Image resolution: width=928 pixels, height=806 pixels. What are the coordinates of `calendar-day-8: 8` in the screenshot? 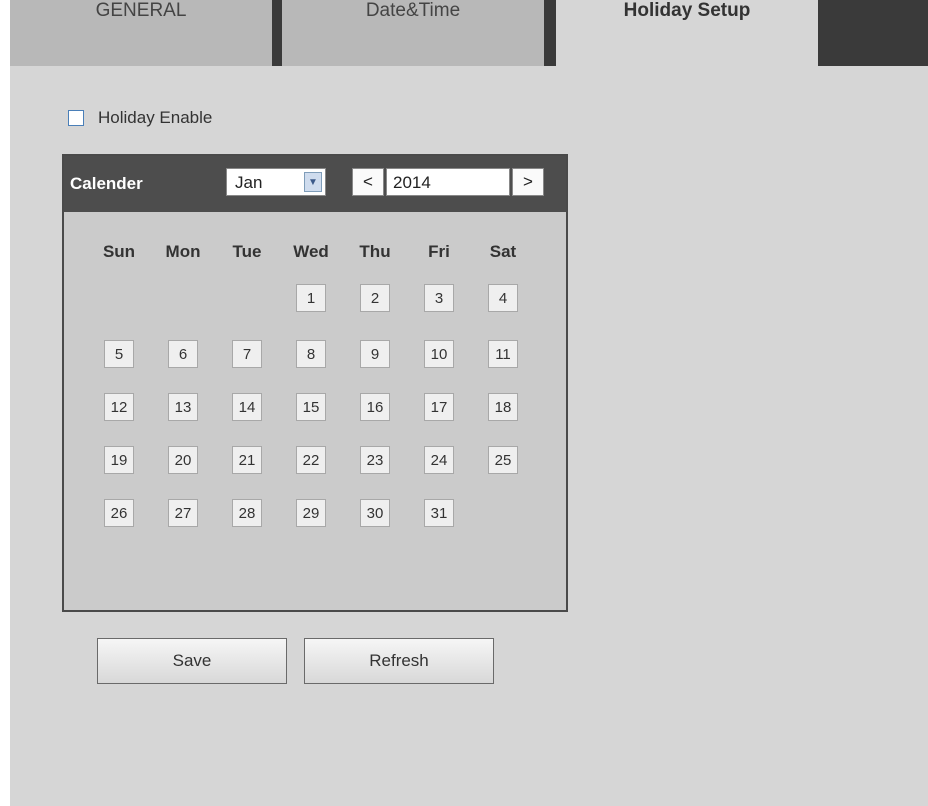 It's located at (311, 354).